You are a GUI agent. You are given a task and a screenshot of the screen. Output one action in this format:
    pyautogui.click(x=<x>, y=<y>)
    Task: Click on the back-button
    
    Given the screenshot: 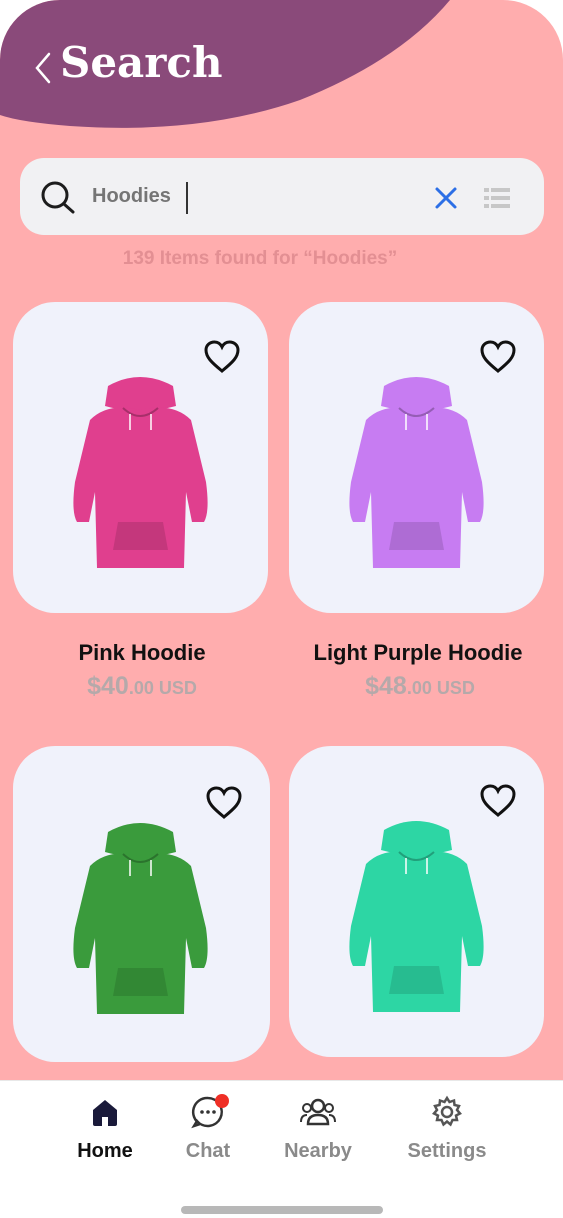 What is the action you would take?
    pyautogui.click(x=43, y=68)
    